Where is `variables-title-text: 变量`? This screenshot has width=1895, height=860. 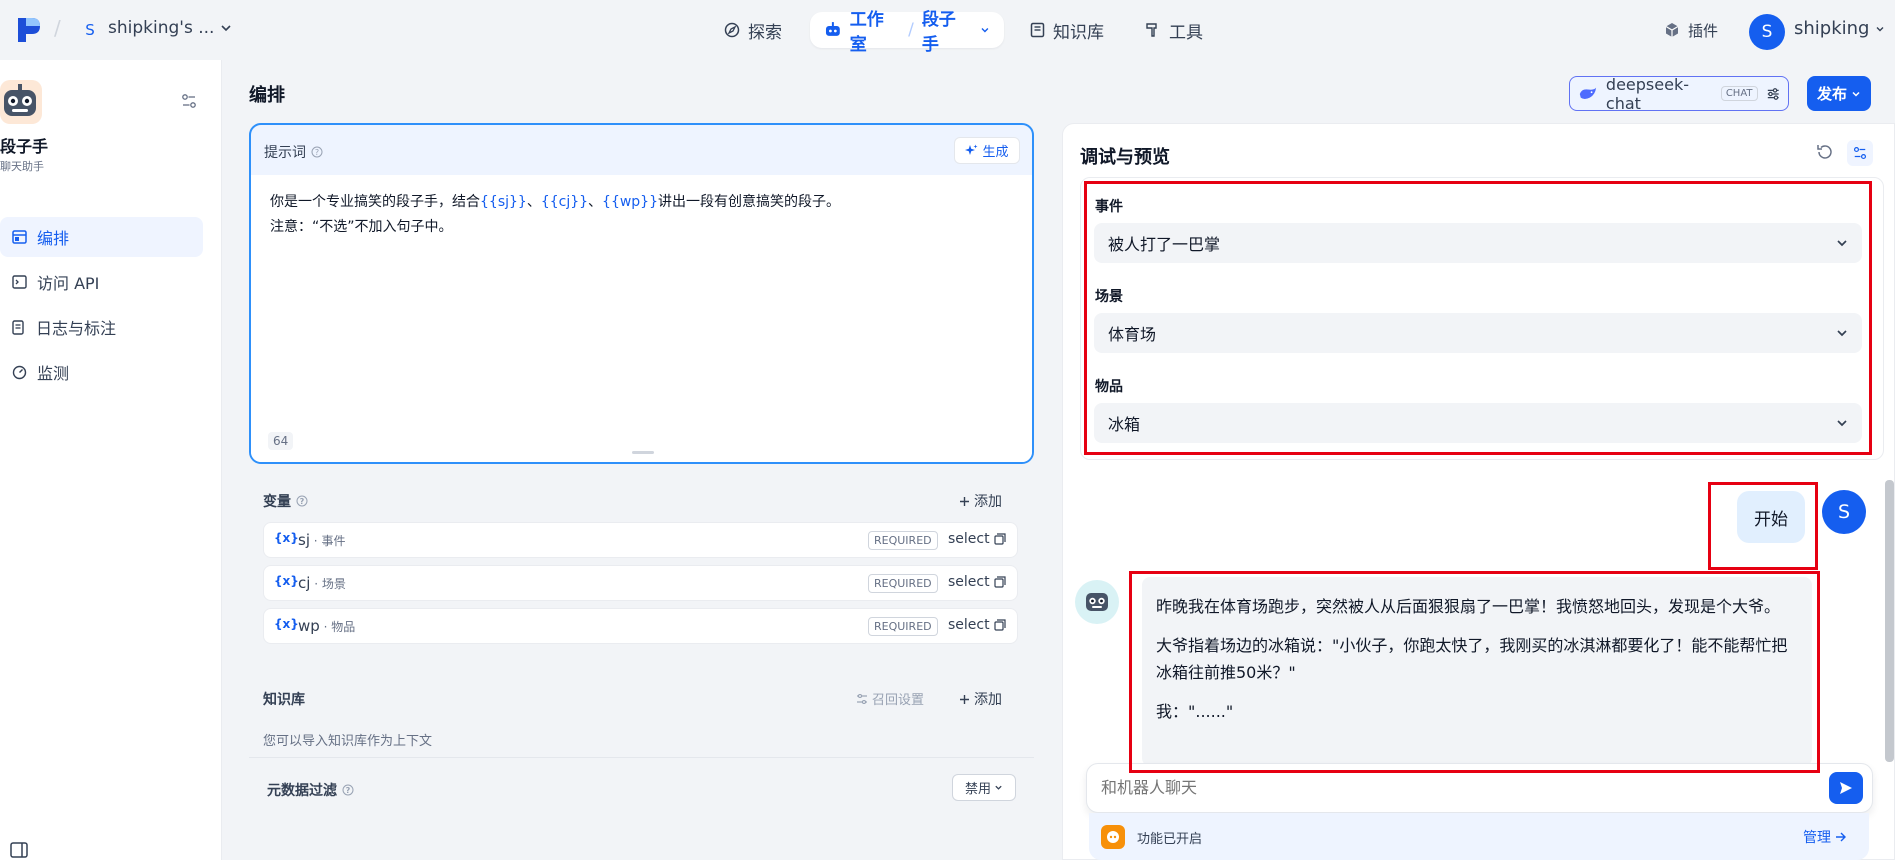
variables-title-text: 变量 is located at coordinates (277, 502).